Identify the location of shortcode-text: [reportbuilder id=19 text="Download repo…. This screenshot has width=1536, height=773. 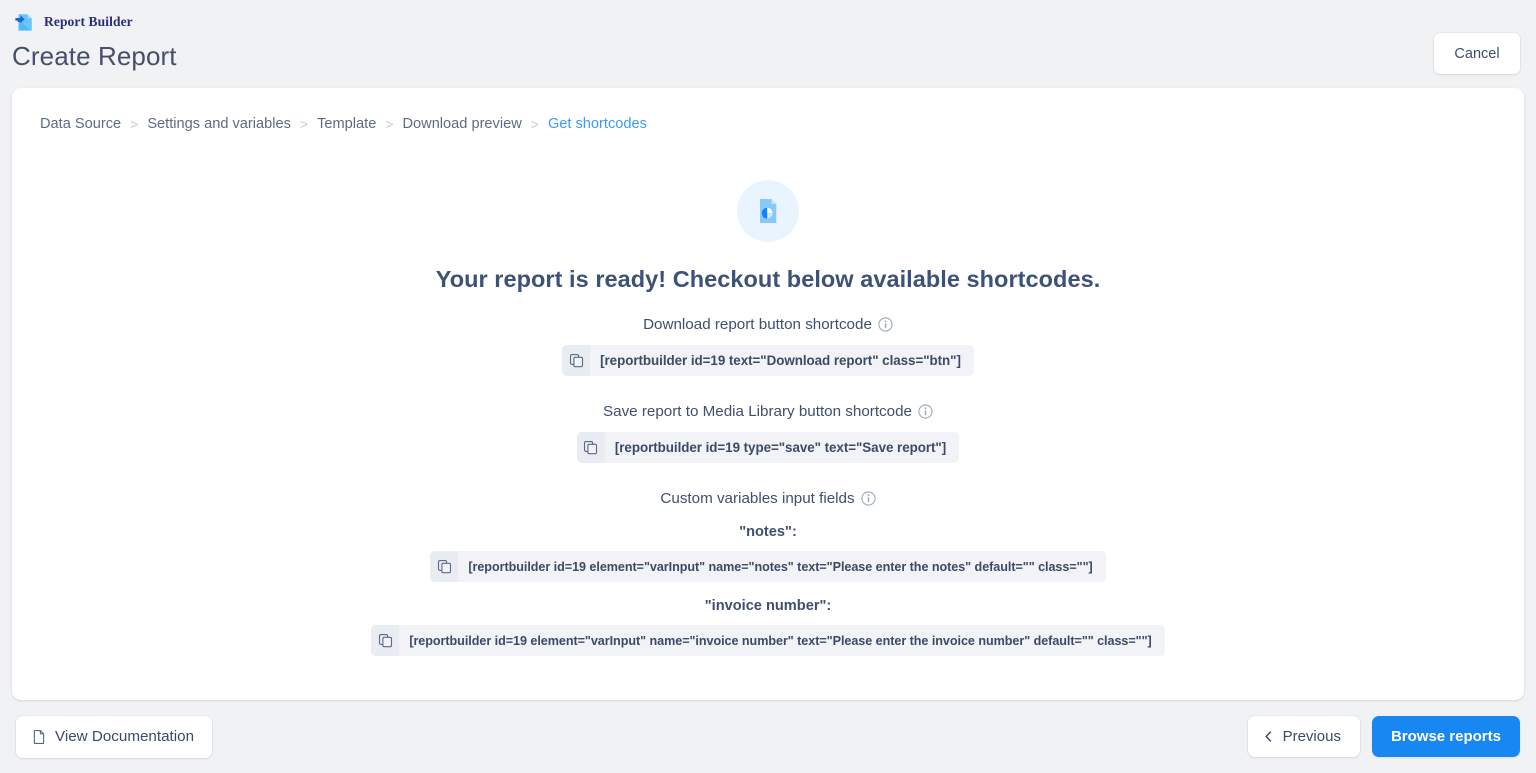
(780, 360).